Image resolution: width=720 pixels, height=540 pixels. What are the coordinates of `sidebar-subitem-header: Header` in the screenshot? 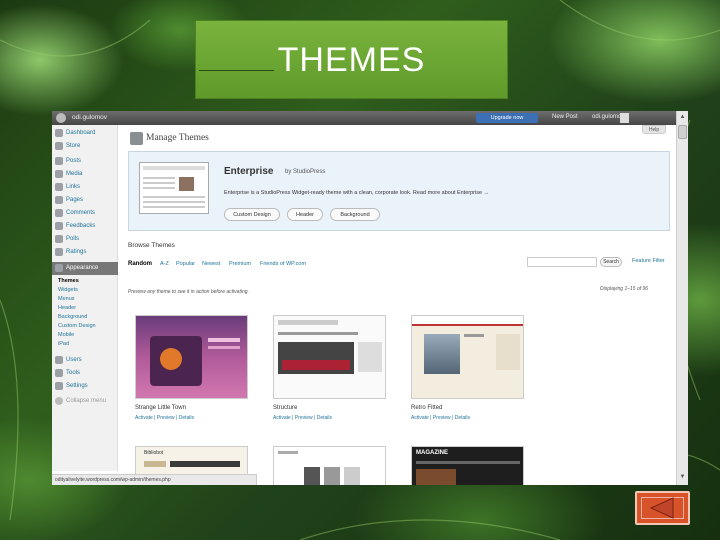 It's located at (67, 308).